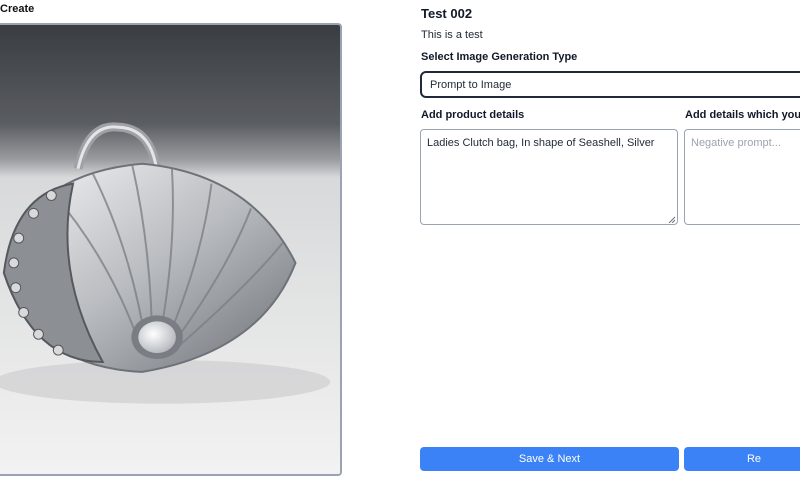 The height and width of the screenshot is (480, 800). What do you see at coordinates (742, 177) in the screenshot?
I see `negative-prompt-input` at bounding box center [742, 177].